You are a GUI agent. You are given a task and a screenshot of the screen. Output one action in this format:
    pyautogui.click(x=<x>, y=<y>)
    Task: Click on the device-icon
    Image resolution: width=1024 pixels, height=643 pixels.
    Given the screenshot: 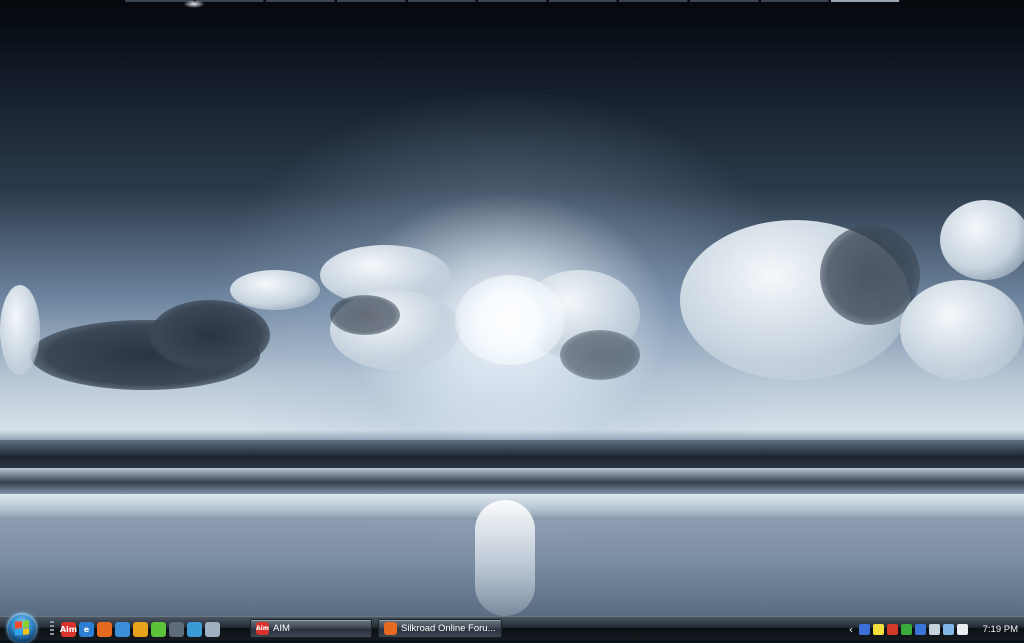 What is the action you would take?
    pyautogui.click(x=934, y=629)
    